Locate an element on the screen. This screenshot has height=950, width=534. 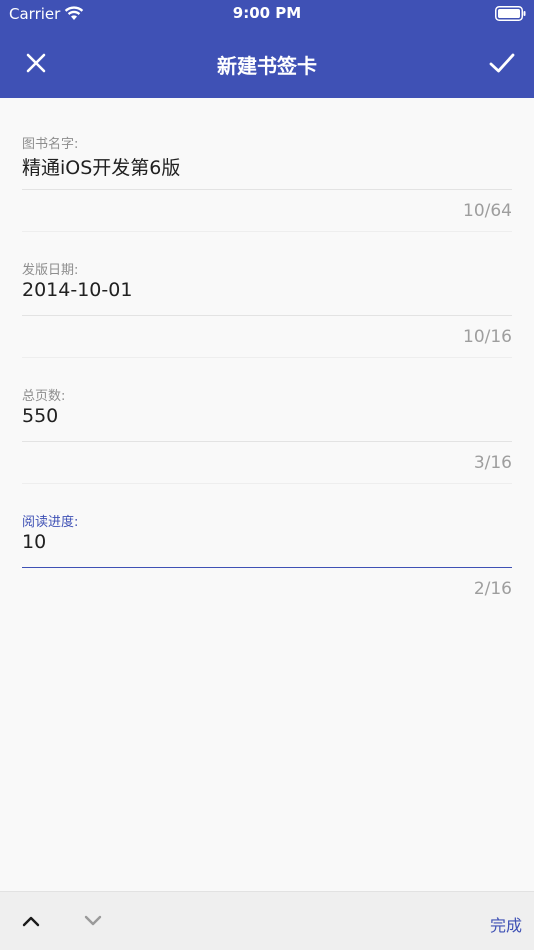
status-bar: Carrier 9:00 PM is located at coordinates (267, 14).